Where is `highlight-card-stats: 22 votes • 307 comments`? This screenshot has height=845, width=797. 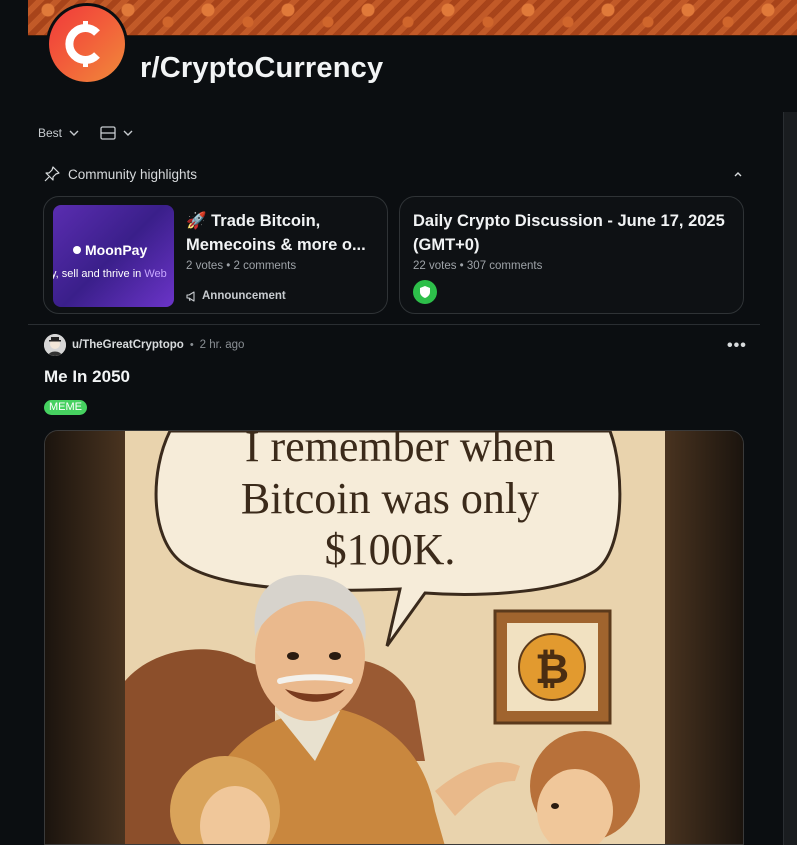 highlight-card-stats: 22 votes • 307 comments is located at coordinates (478, 266).